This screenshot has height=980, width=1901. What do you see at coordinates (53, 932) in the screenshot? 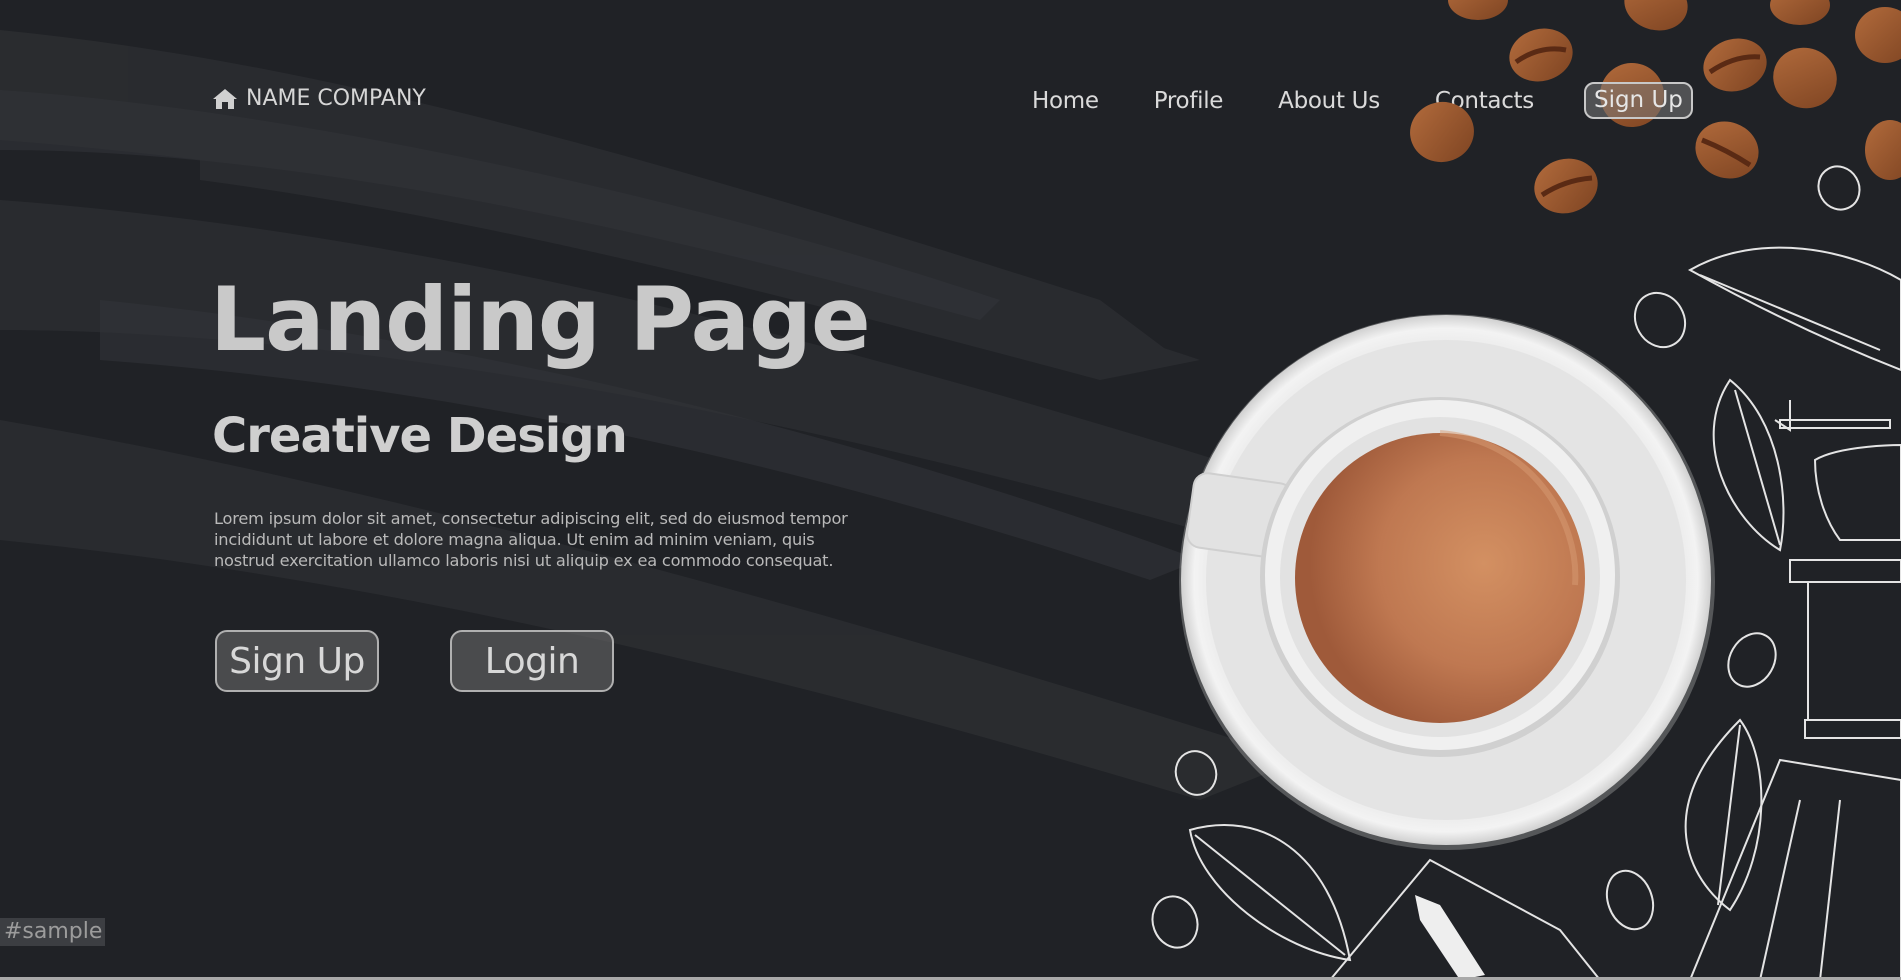
I see `watermark-tag: #sample` at bounding box center [53, 932].